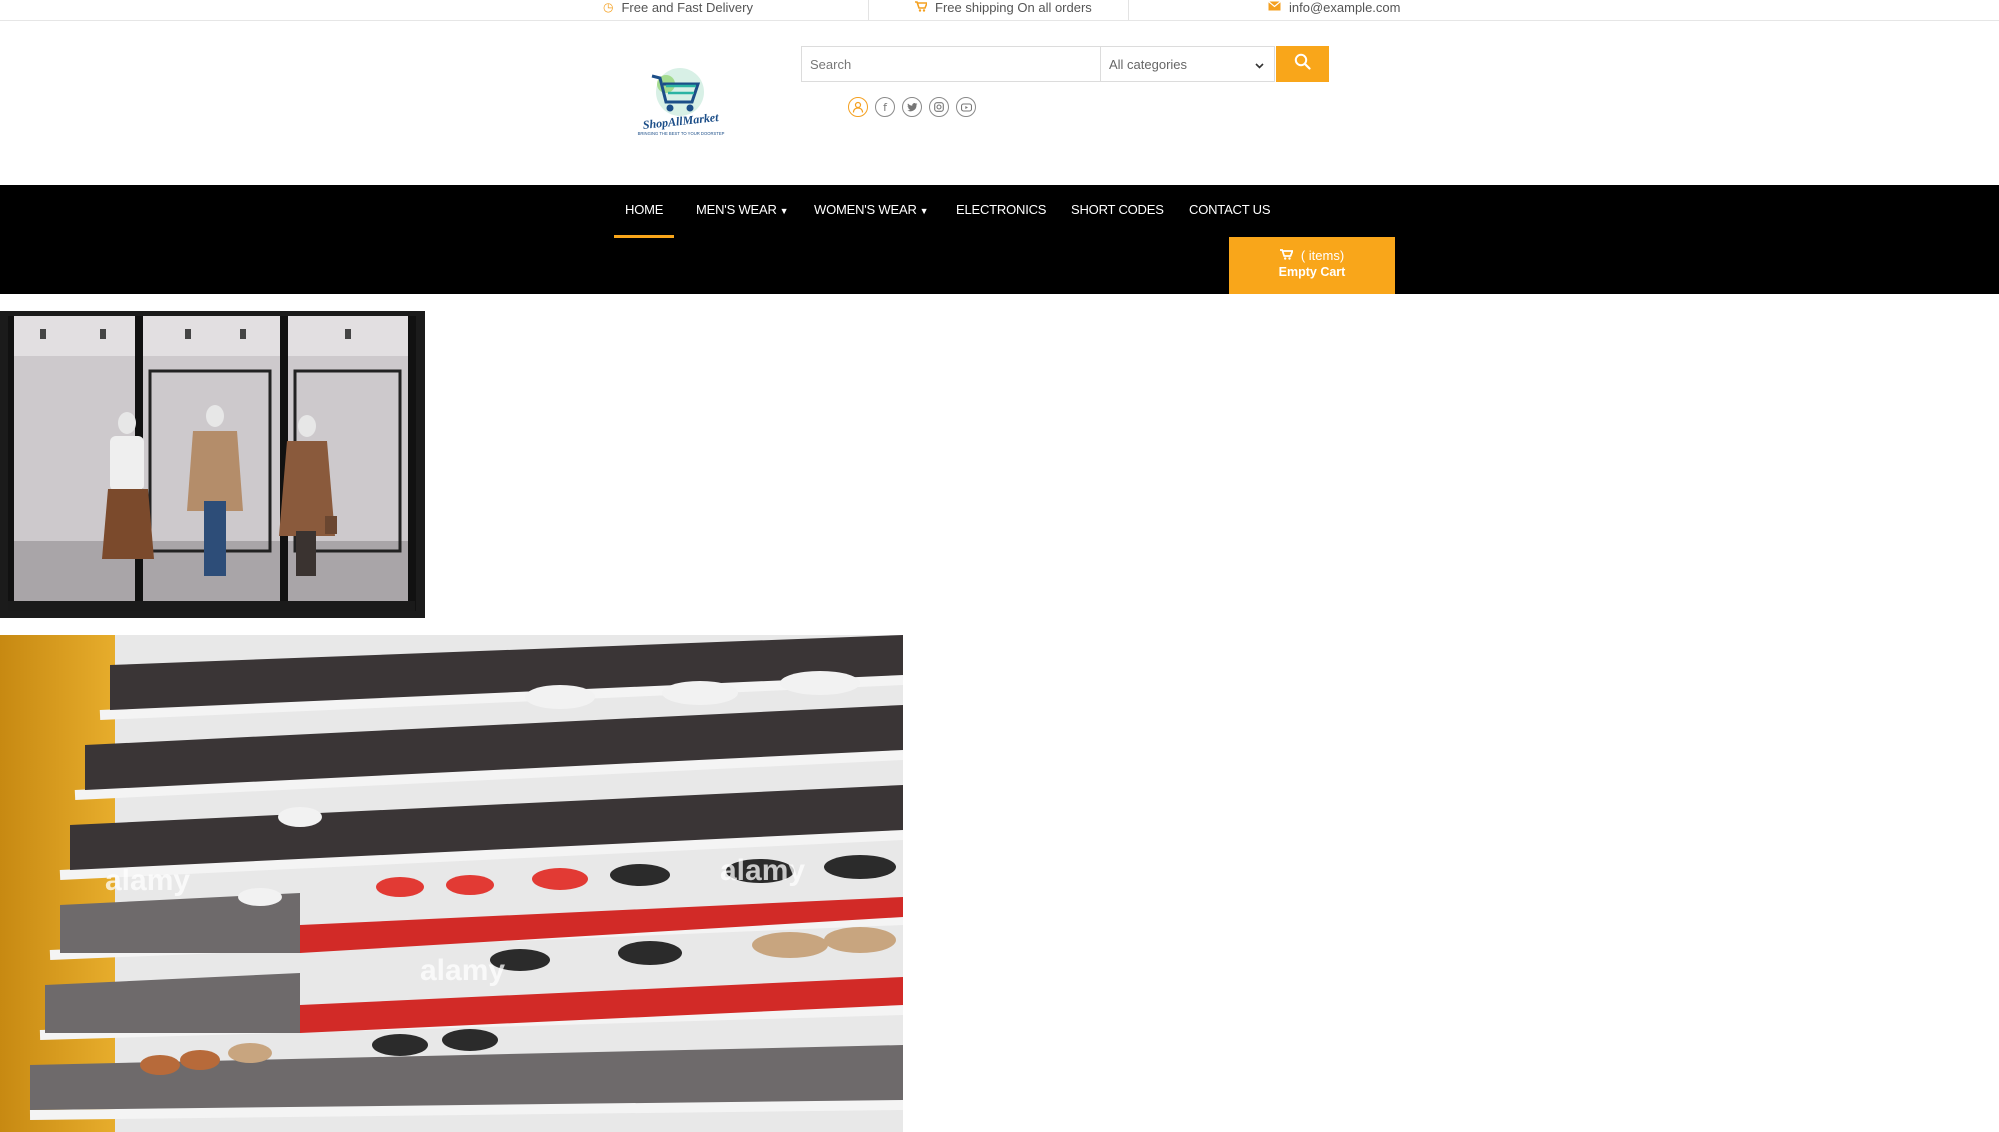 The height and width of the screenshot is (1132, 1999). Describe the element at coordinates (1344, 7) in the screenshot. I see `email-link: info@example.com` at that location.